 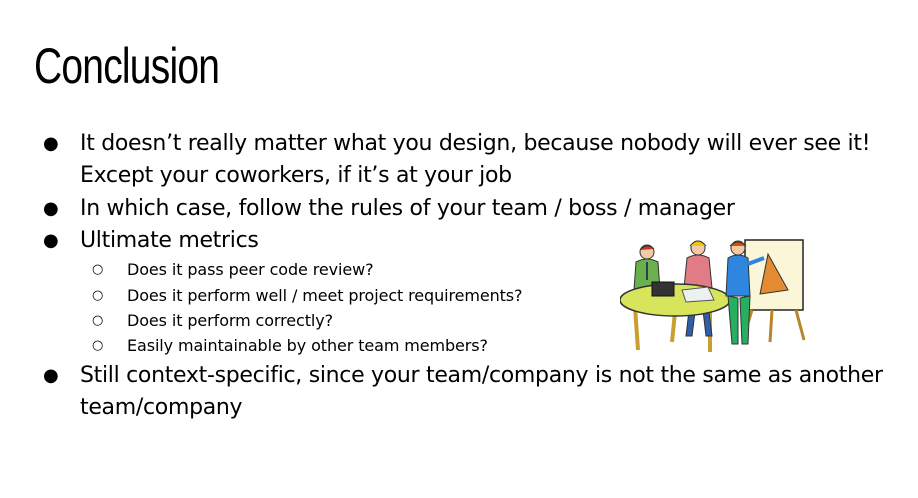 What do you see at coordinates (698, 294) in the screenshot?
I see `papers` at bounding box center [698, 294].